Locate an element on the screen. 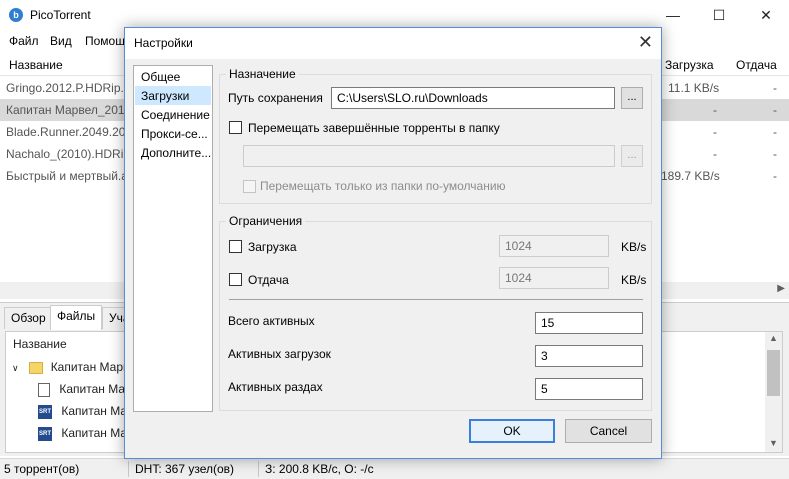  destination-group-label: Назначение is located at coordinates (262, 74).